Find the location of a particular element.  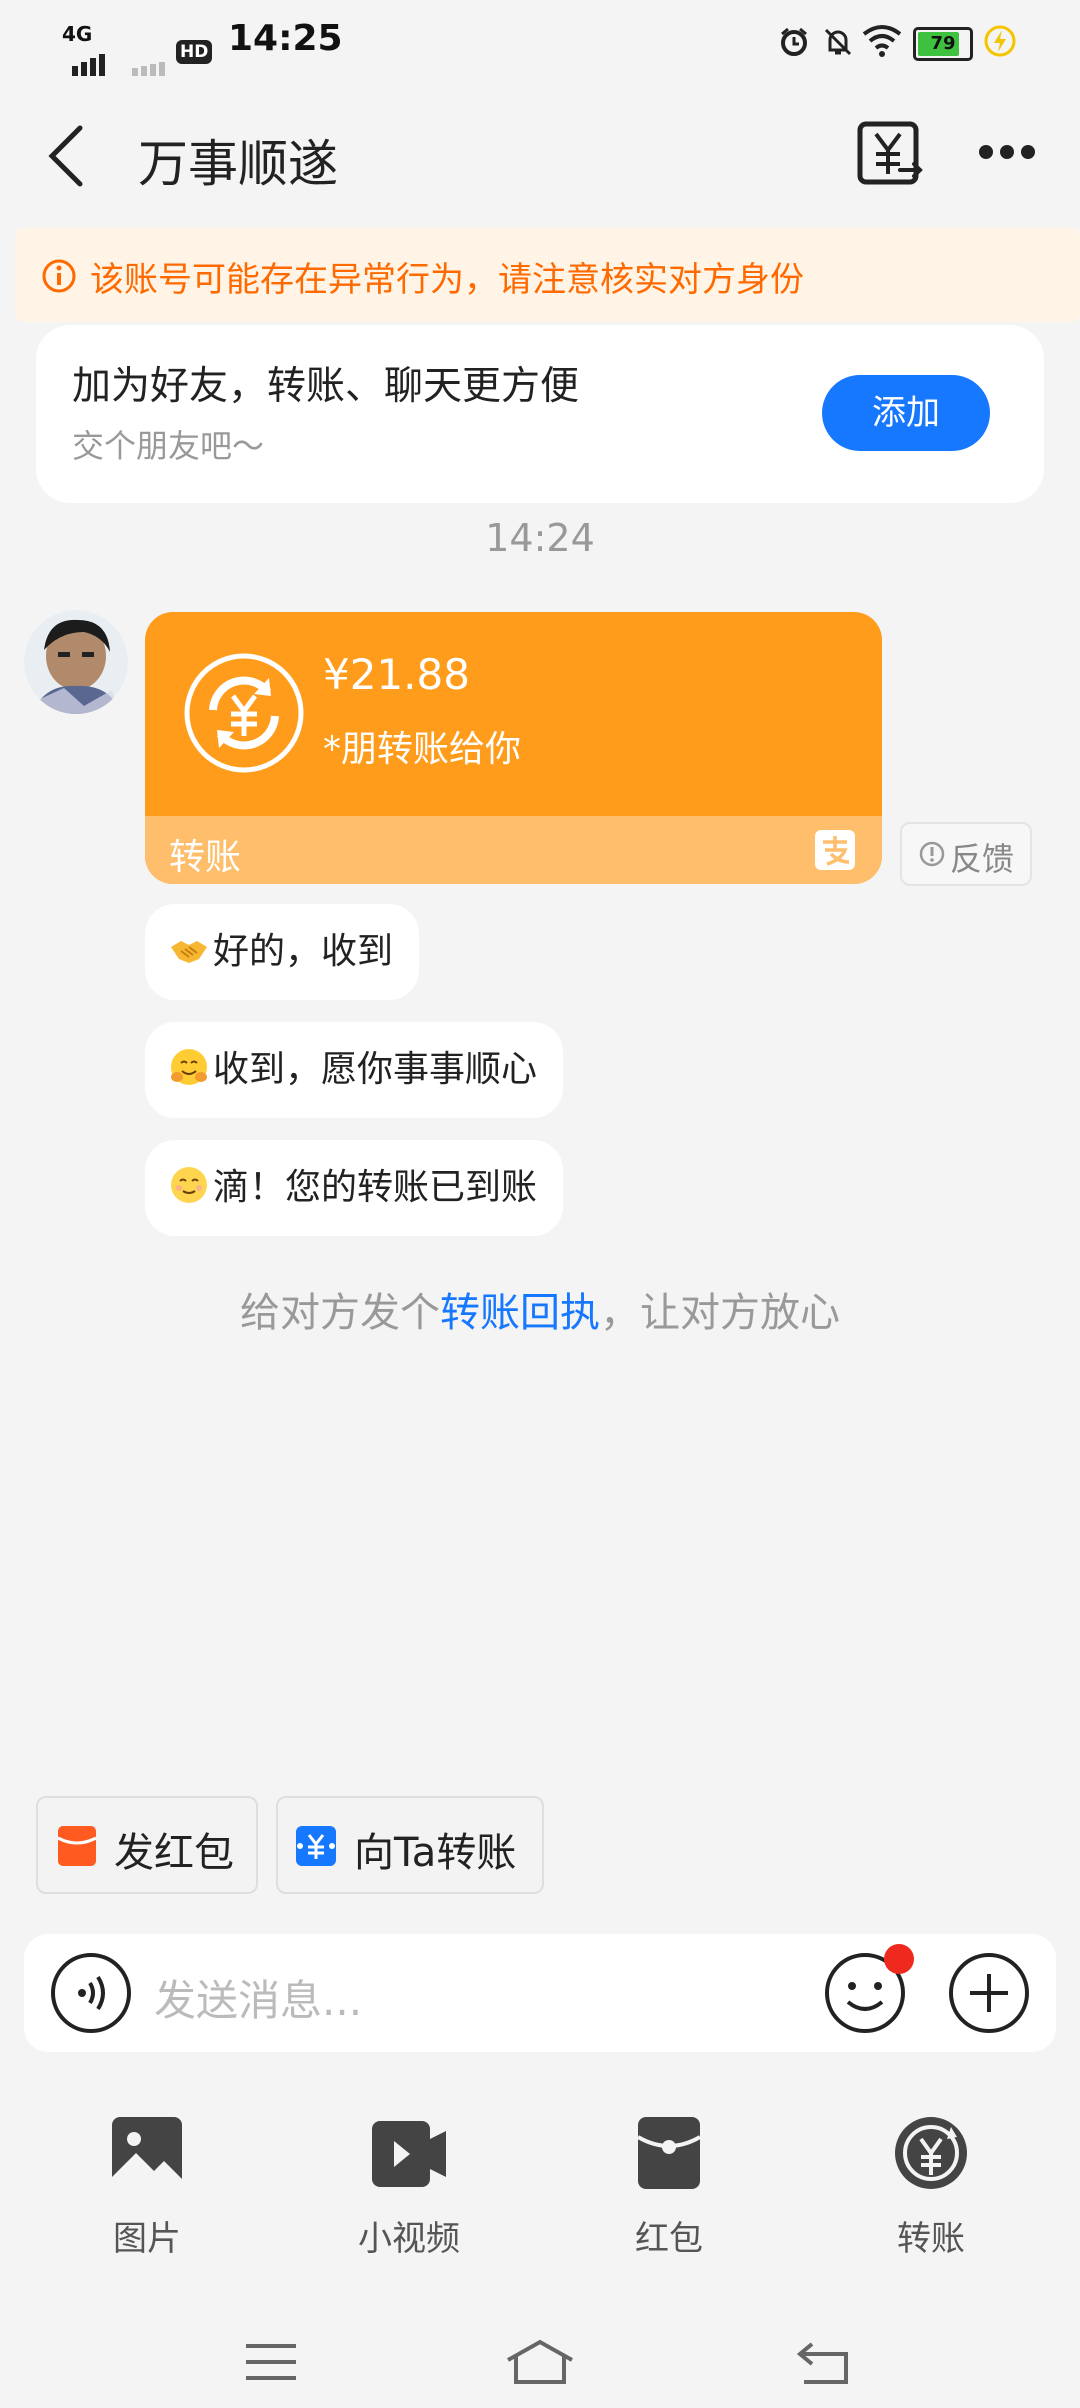

transfer-icon is located at coordinates (931, 2153).